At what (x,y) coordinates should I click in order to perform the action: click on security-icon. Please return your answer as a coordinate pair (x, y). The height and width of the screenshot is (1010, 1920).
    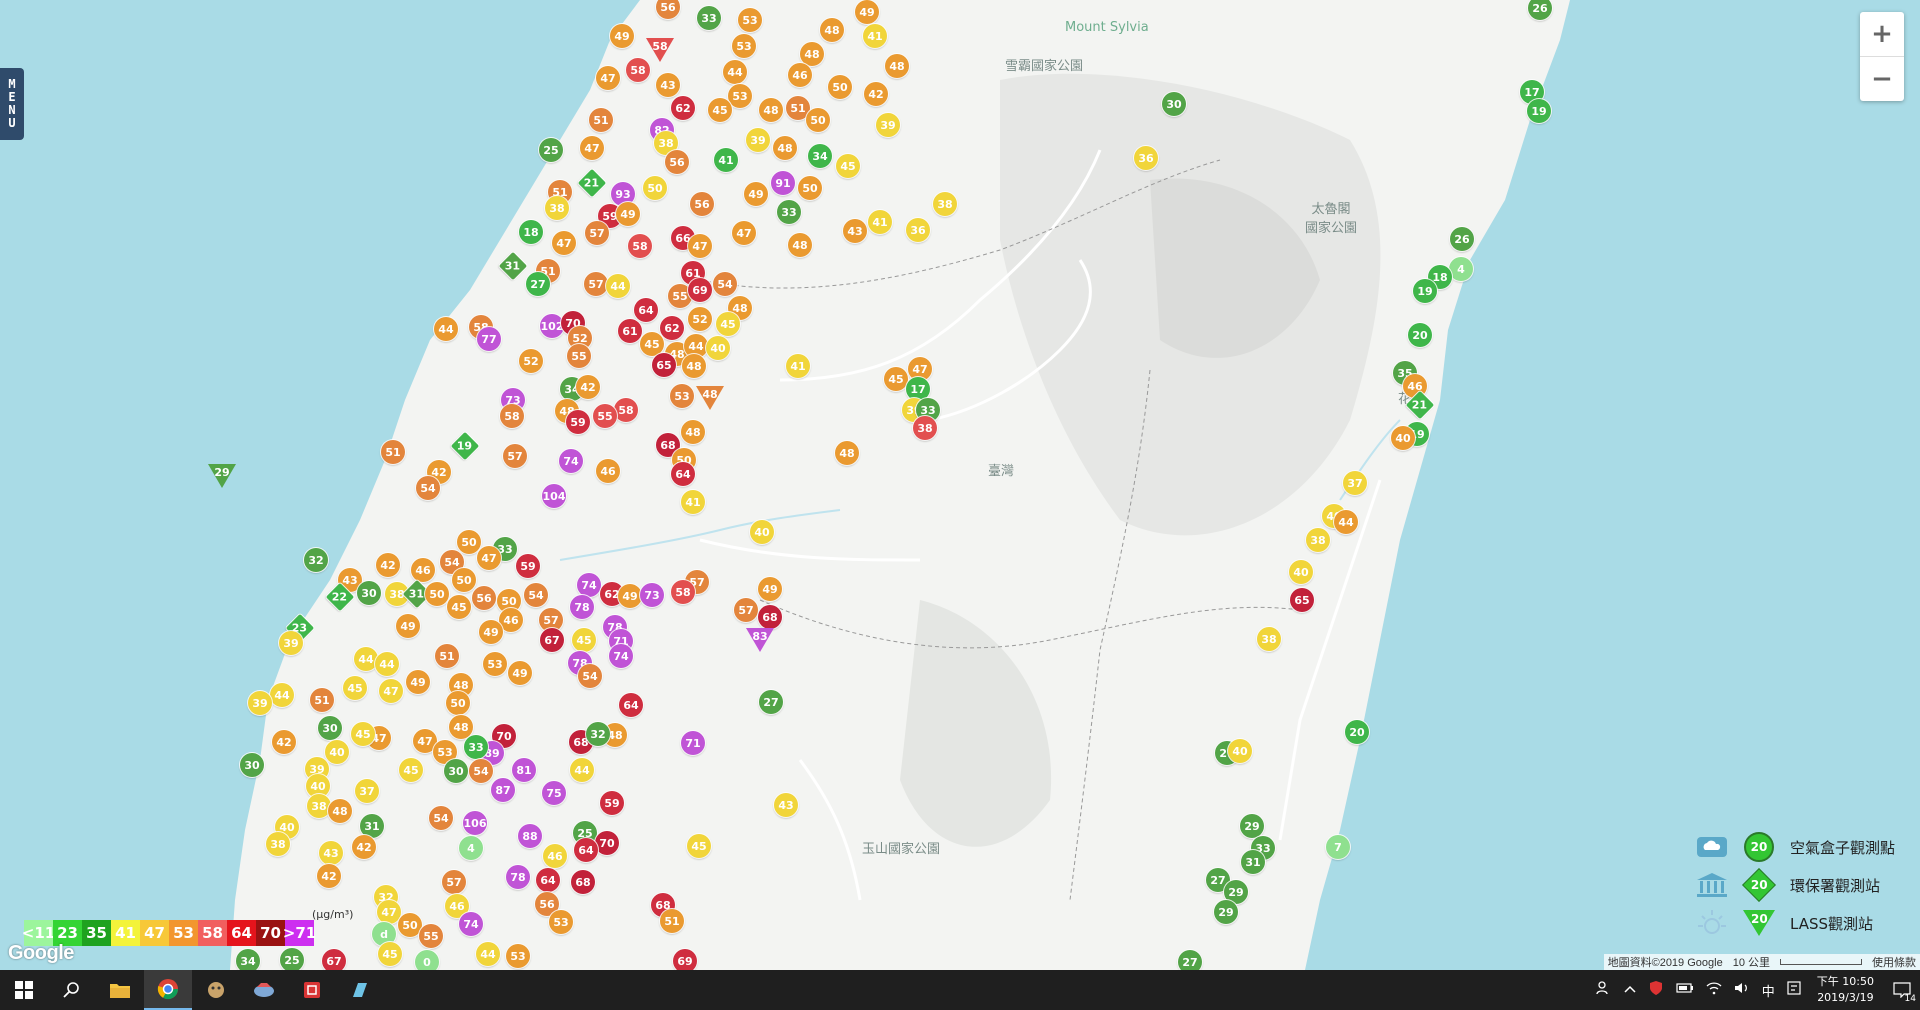
    Looking at the image, I should click on (1656, 990).